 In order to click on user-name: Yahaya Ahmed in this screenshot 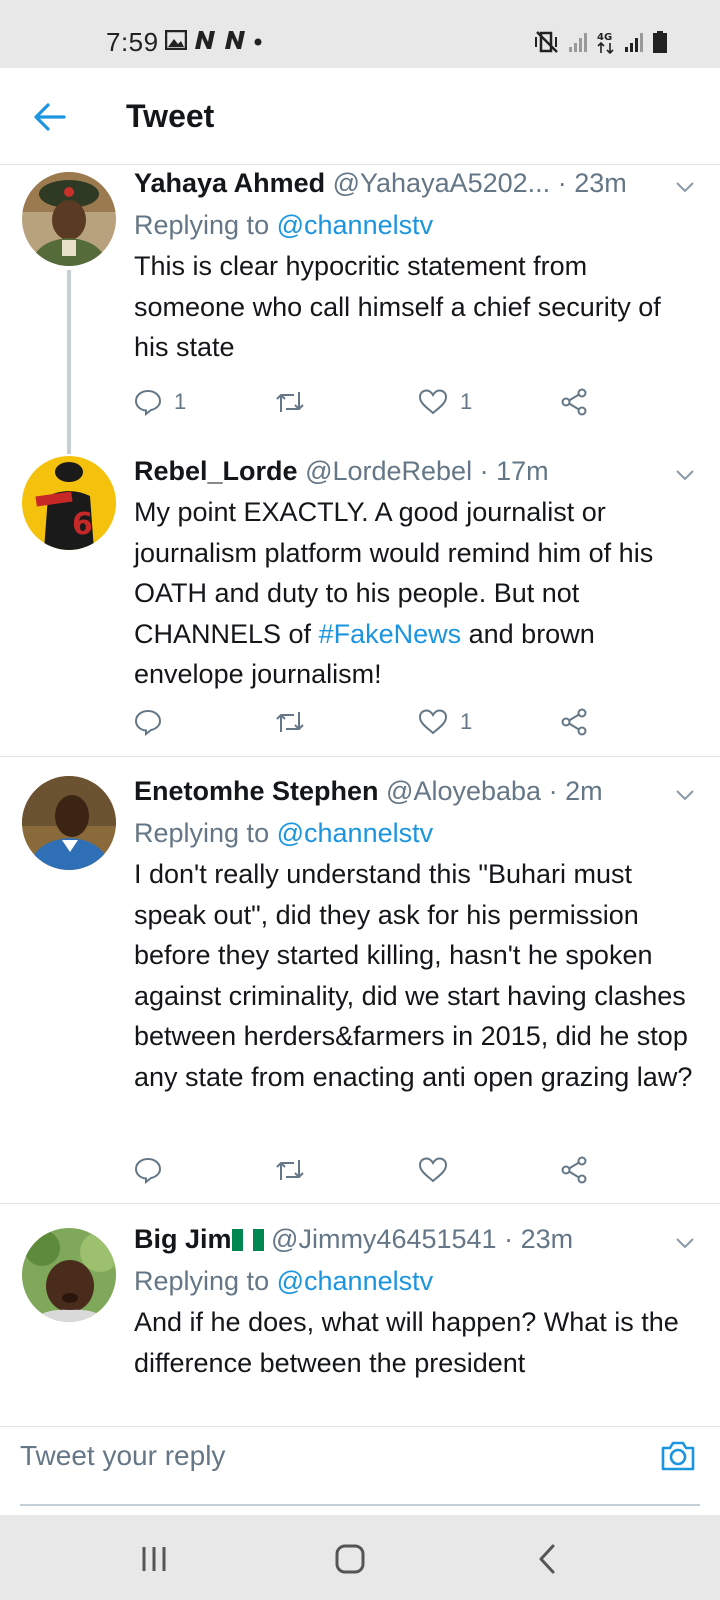, I will do `click(229, 183)`.